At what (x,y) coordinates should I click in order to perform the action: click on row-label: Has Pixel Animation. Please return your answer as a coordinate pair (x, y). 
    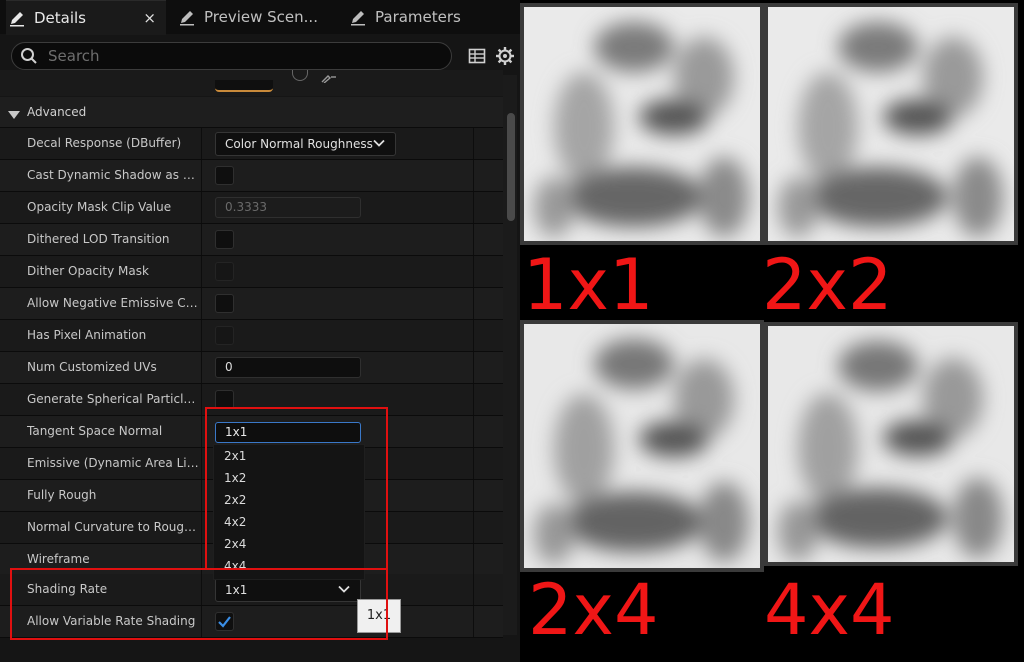
    Looking at the image, I should click on (87, 335).